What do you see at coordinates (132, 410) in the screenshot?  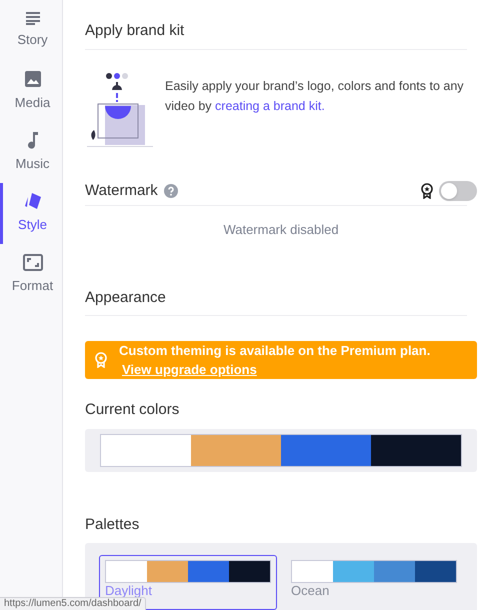 I see `section-title: Current colors` at bounding box center [132, 410].